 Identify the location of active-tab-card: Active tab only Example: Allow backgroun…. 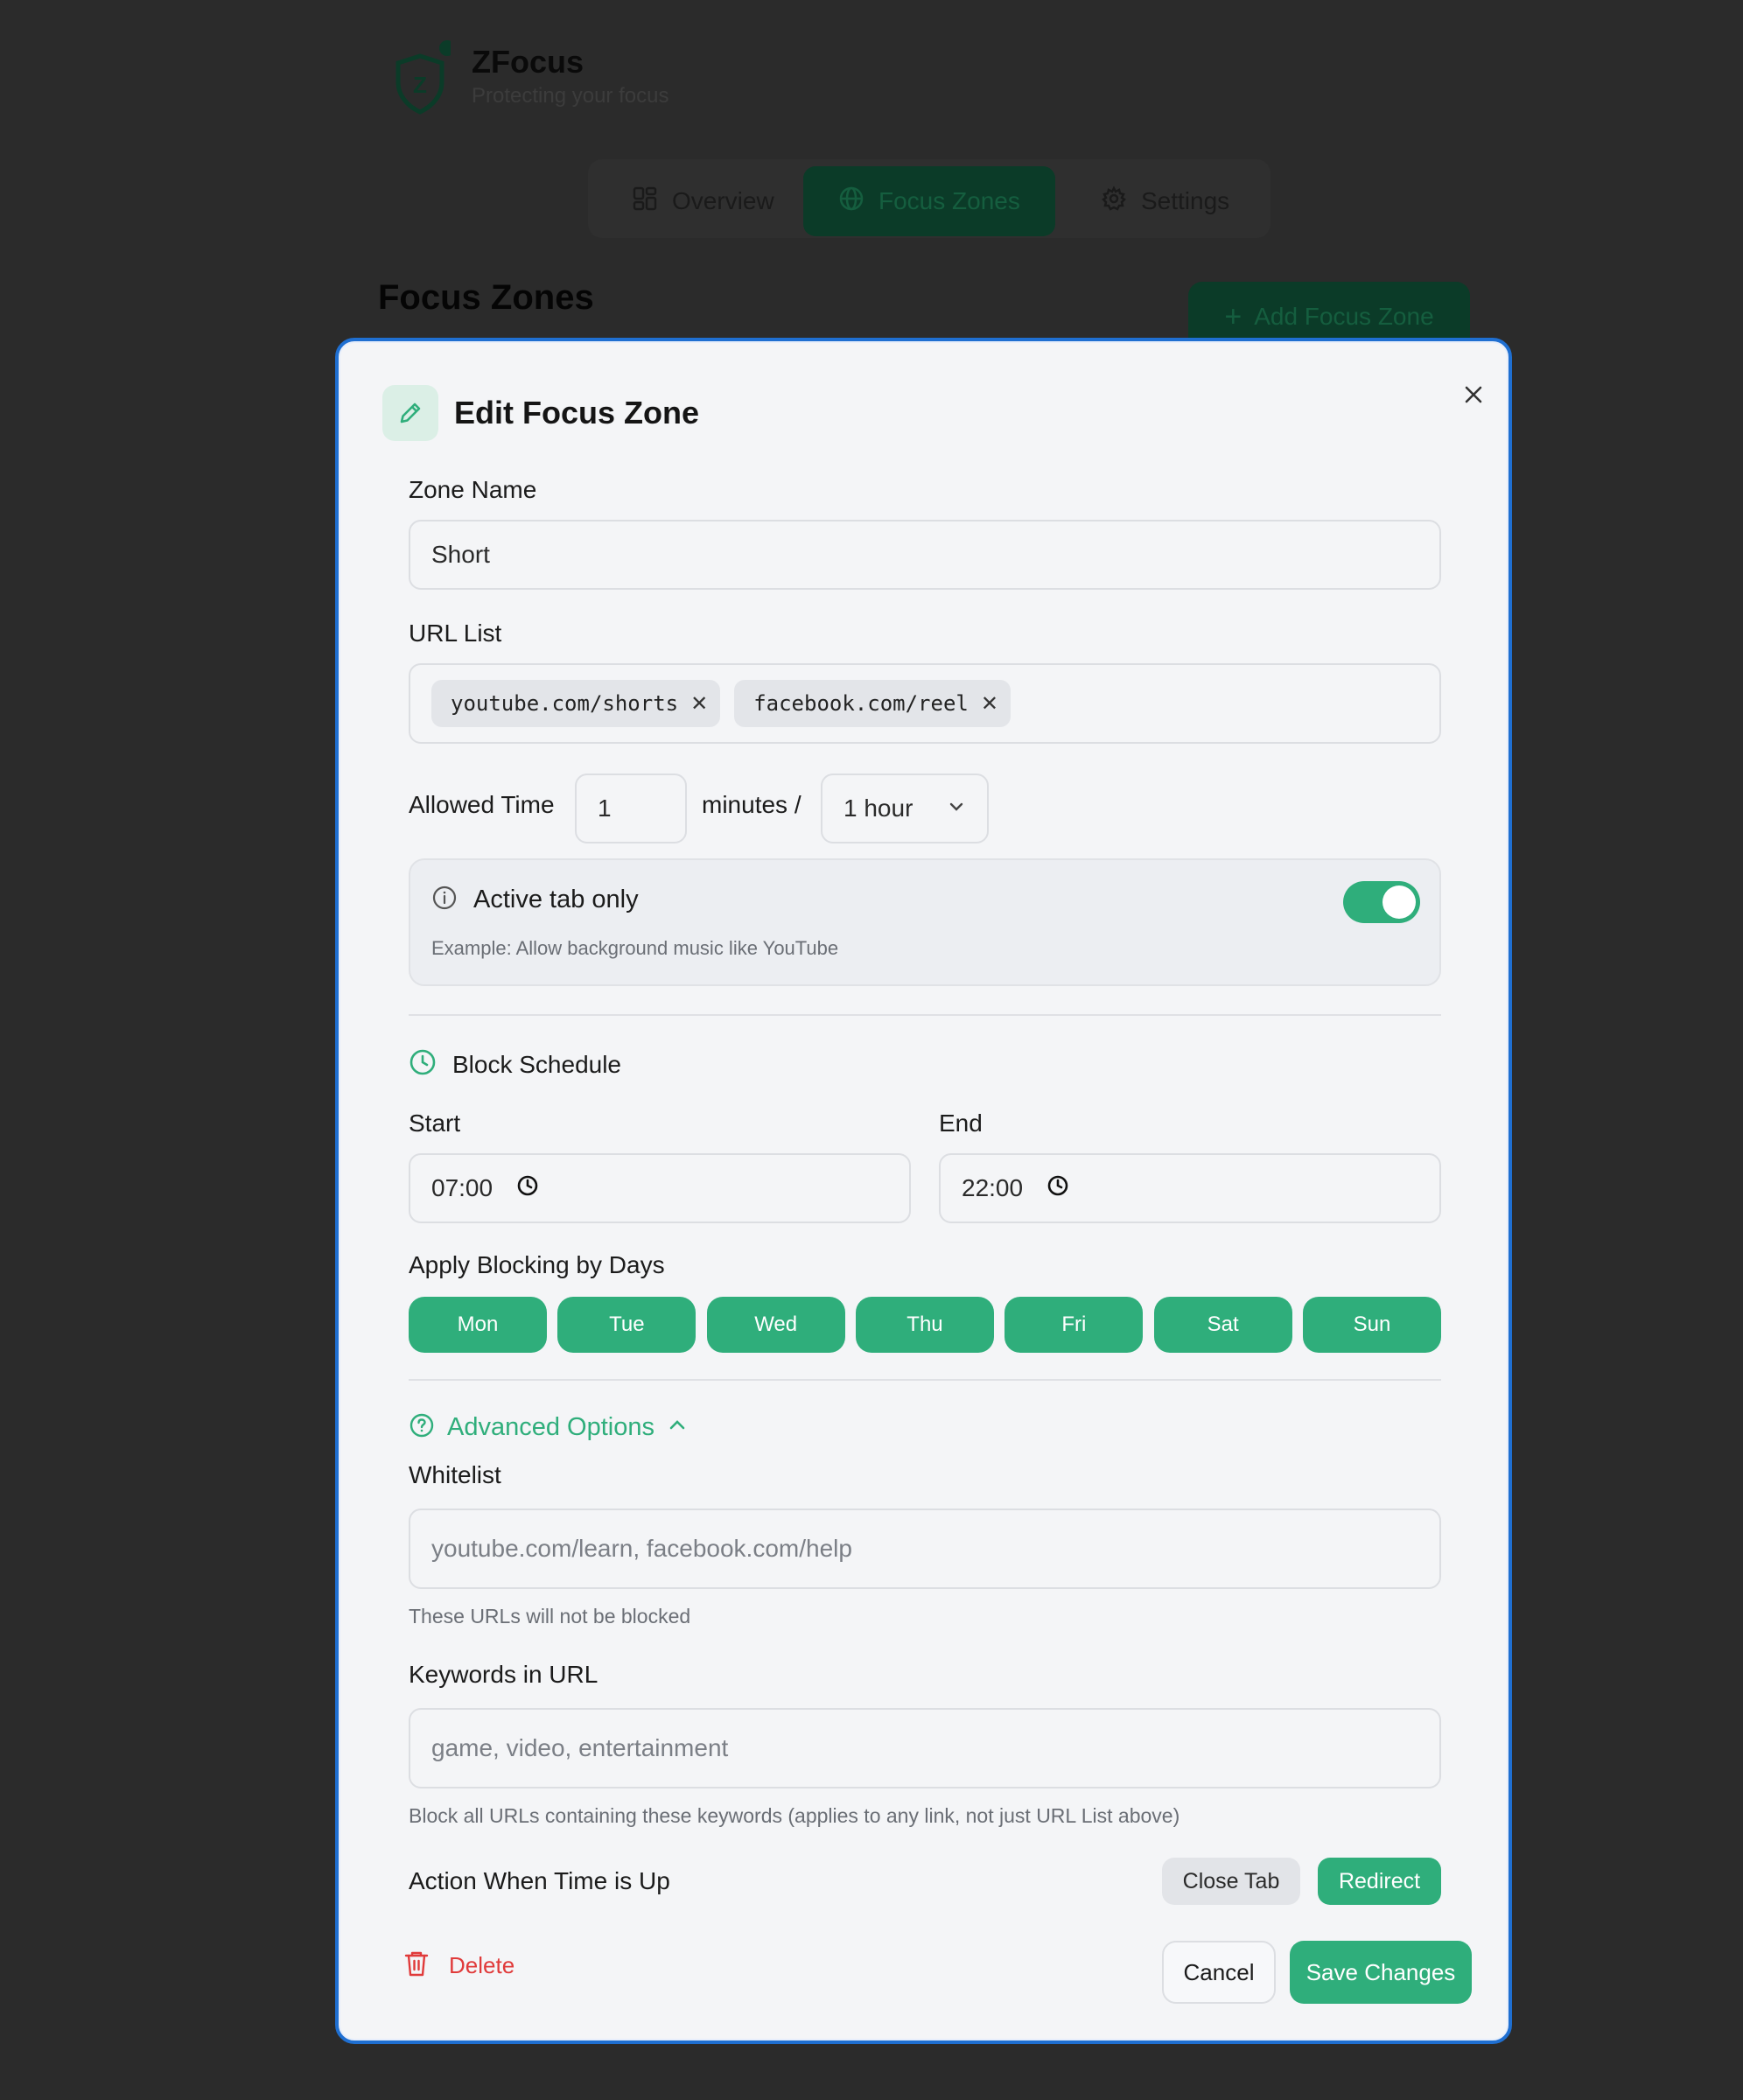
(925, 922).